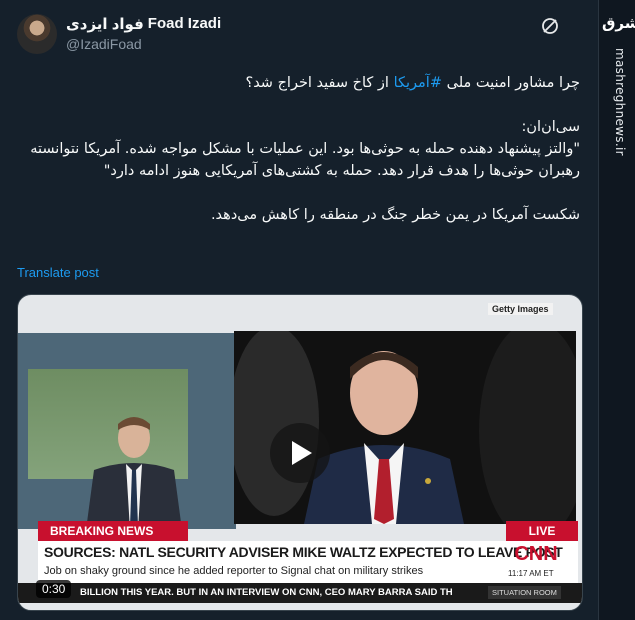  I want to click on broadcast-time: 11:17 AM ET, so click(531, 573).